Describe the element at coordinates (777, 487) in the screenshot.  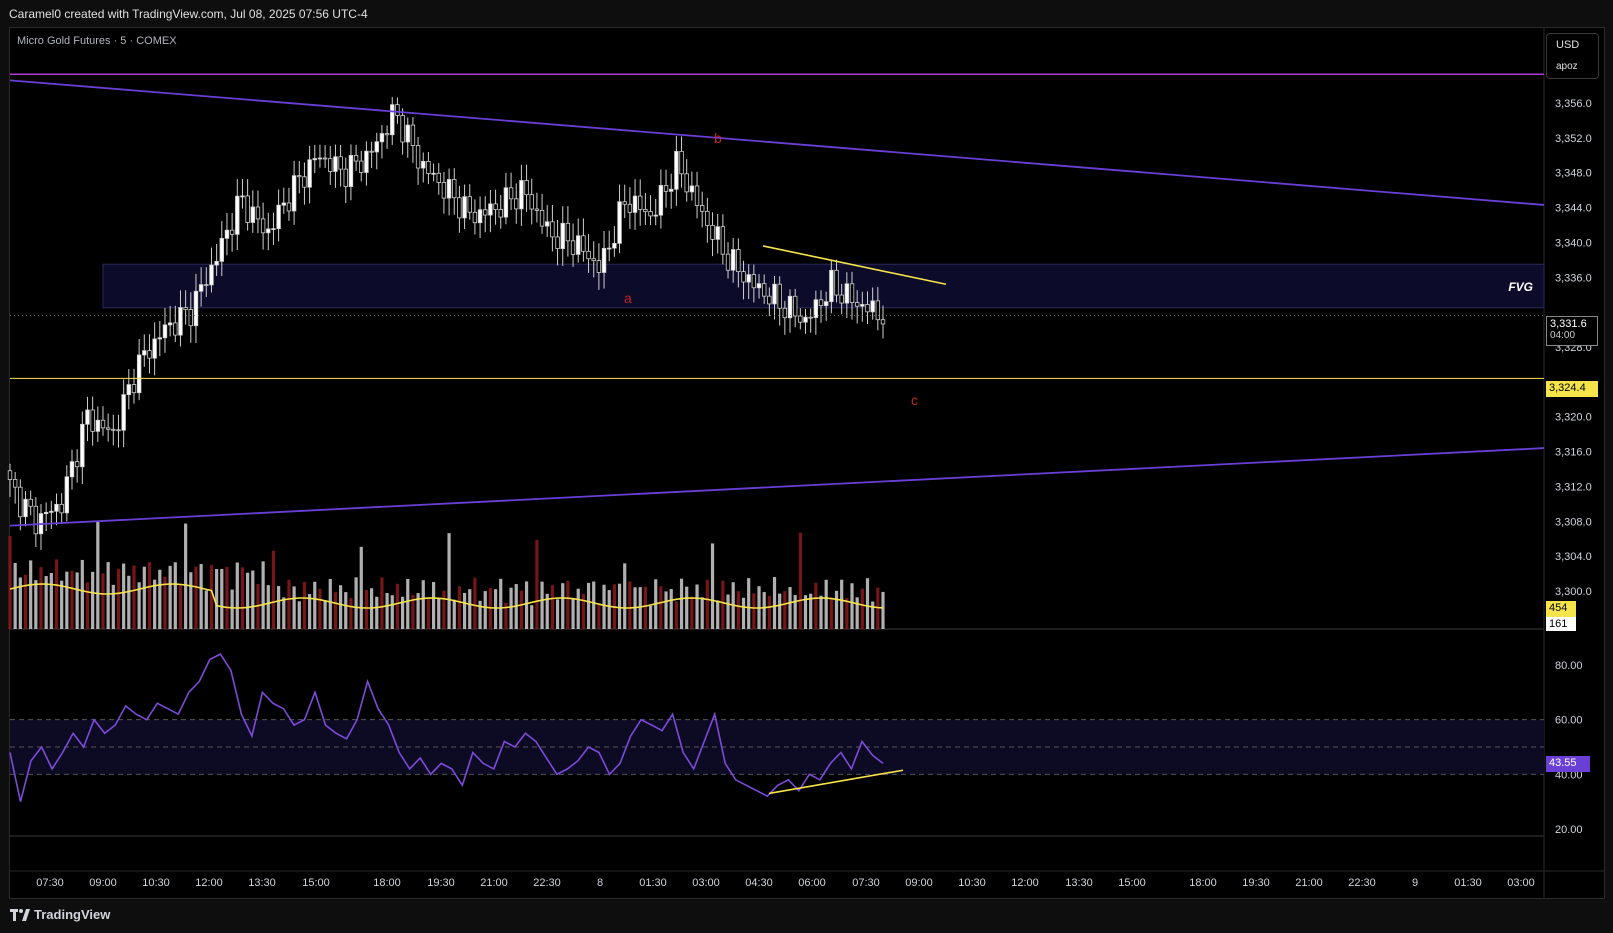
I see `lower-channel-line` at that location.